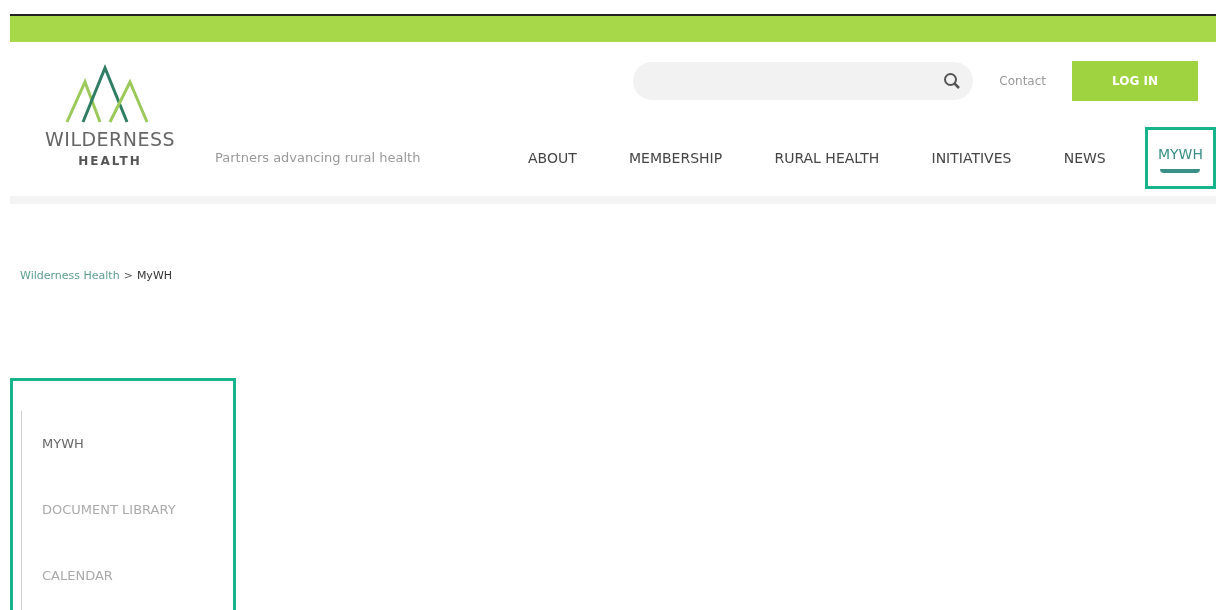 The height and width of the screenshot is (610, 1216). What do you see at coordinates (1084, 158) in the screenshot?
I see `nav-link: NEWS` at bounding box center [1084, 158].